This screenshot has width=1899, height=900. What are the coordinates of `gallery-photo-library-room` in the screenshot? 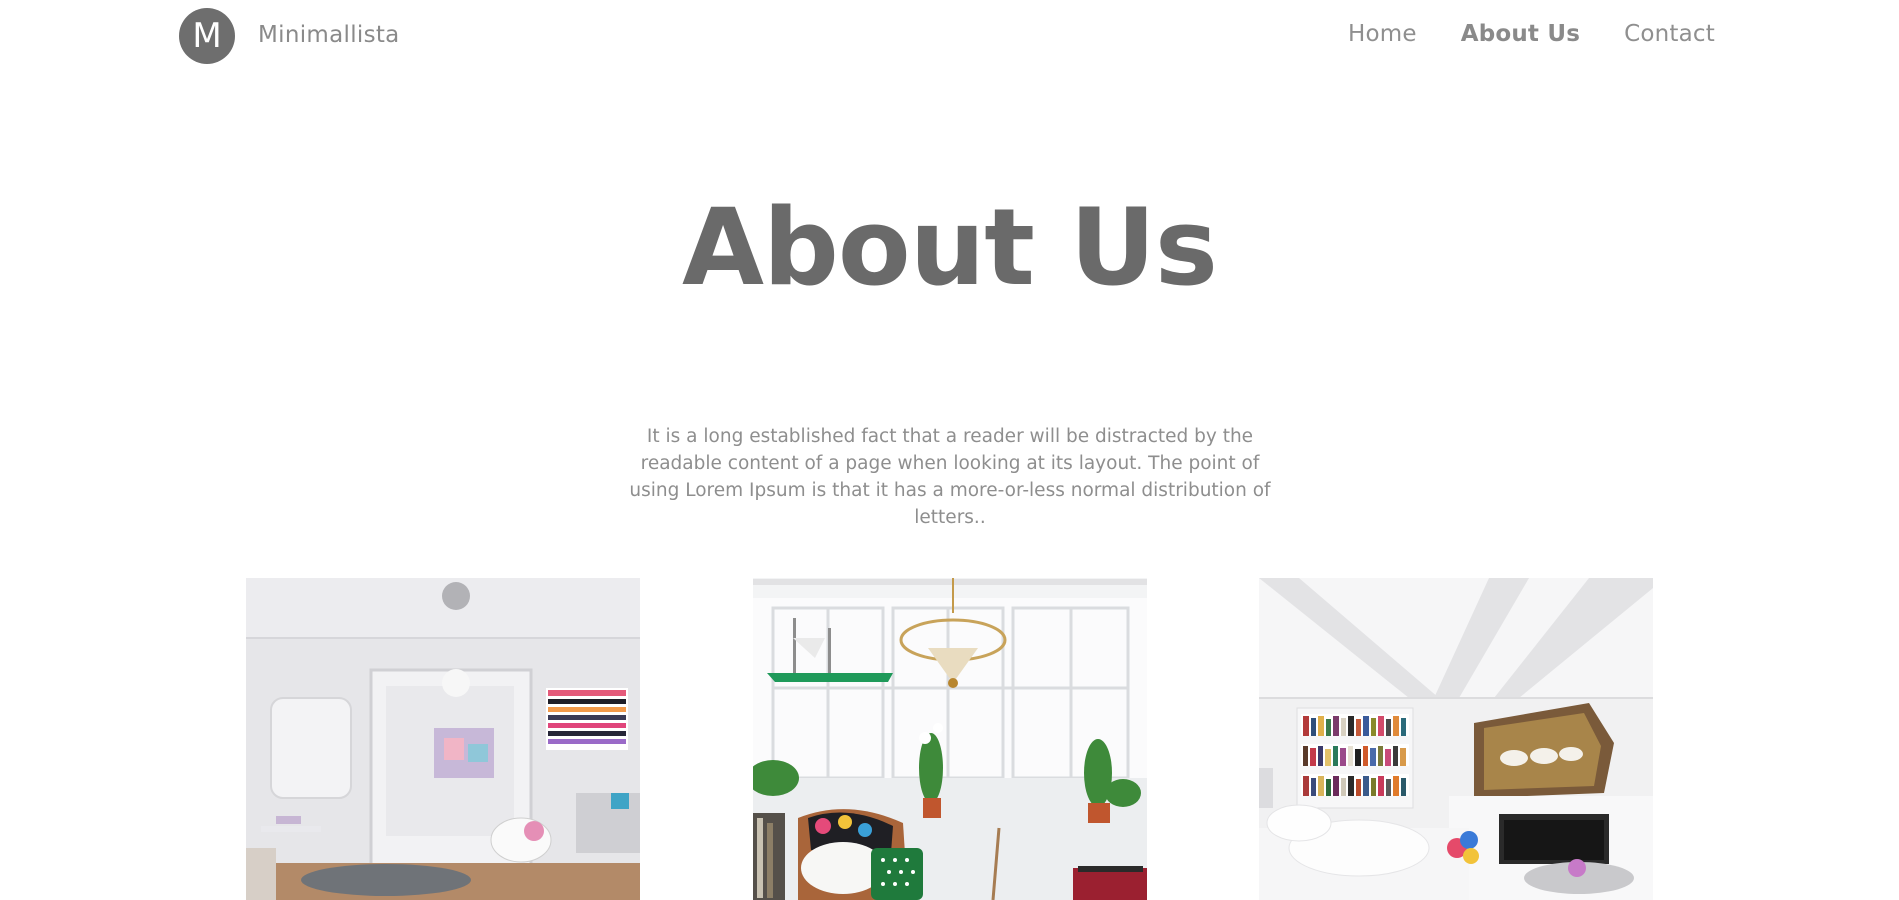 It's located at (1456, 739).